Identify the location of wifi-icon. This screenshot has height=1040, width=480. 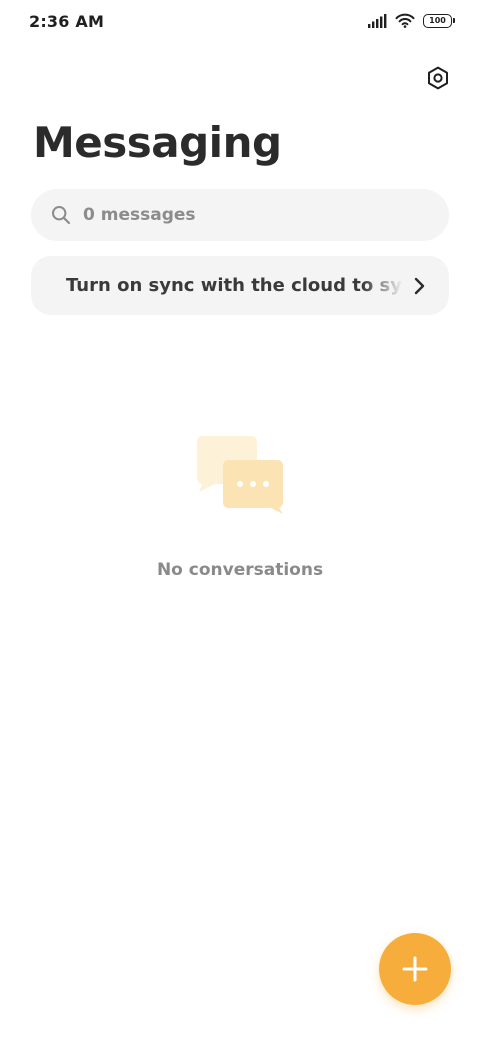
(405, 20).